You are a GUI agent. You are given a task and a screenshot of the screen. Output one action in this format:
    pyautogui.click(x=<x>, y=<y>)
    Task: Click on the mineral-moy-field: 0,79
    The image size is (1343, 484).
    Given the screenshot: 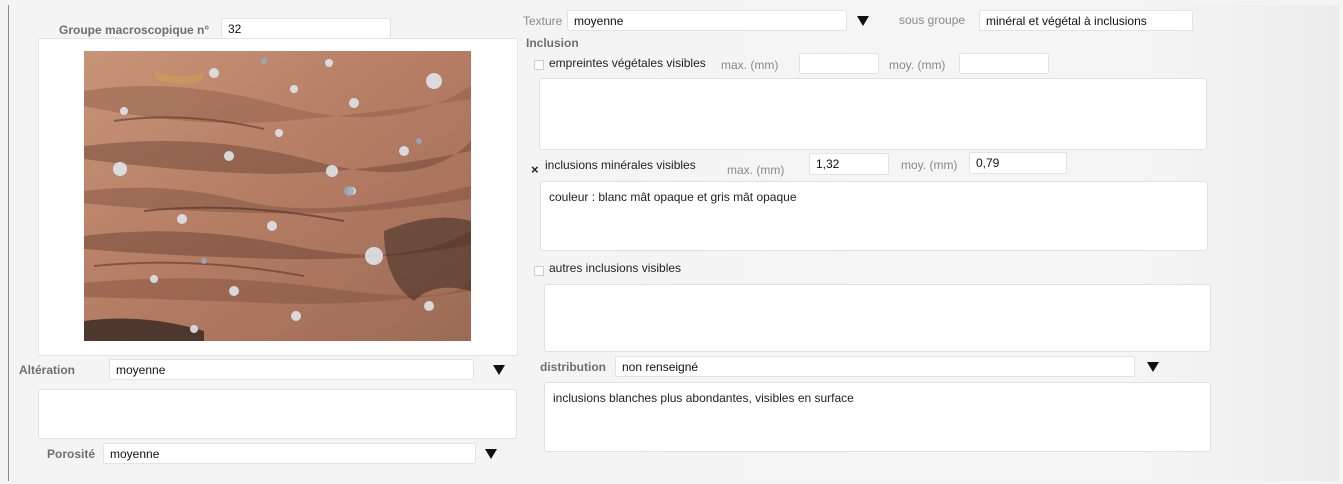 What is the action you would take?
    pyautogui.click(x=1018, y=163)
    